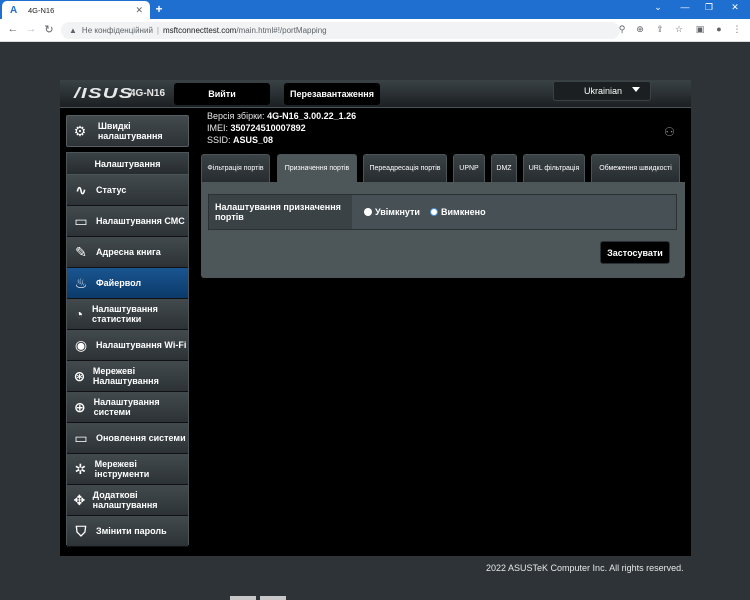 The width and height of the screenshot is (750, 600). Describe the element at coordinates (235, 168) in the screenshot. I see `tab-port-filtering: Фільтрація портів` at that location.